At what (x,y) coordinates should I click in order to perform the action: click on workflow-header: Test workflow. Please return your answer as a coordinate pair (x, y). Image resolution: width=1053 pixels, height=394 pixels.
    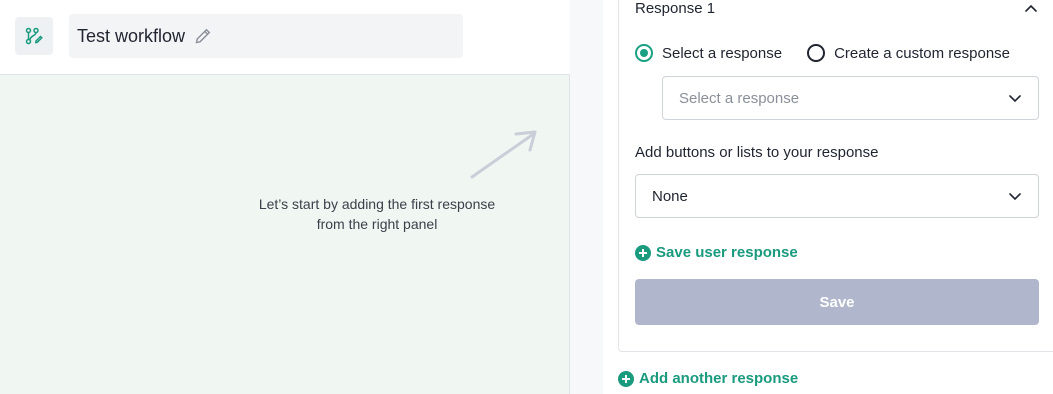
    Looking at the image, I should click on (285, 37).